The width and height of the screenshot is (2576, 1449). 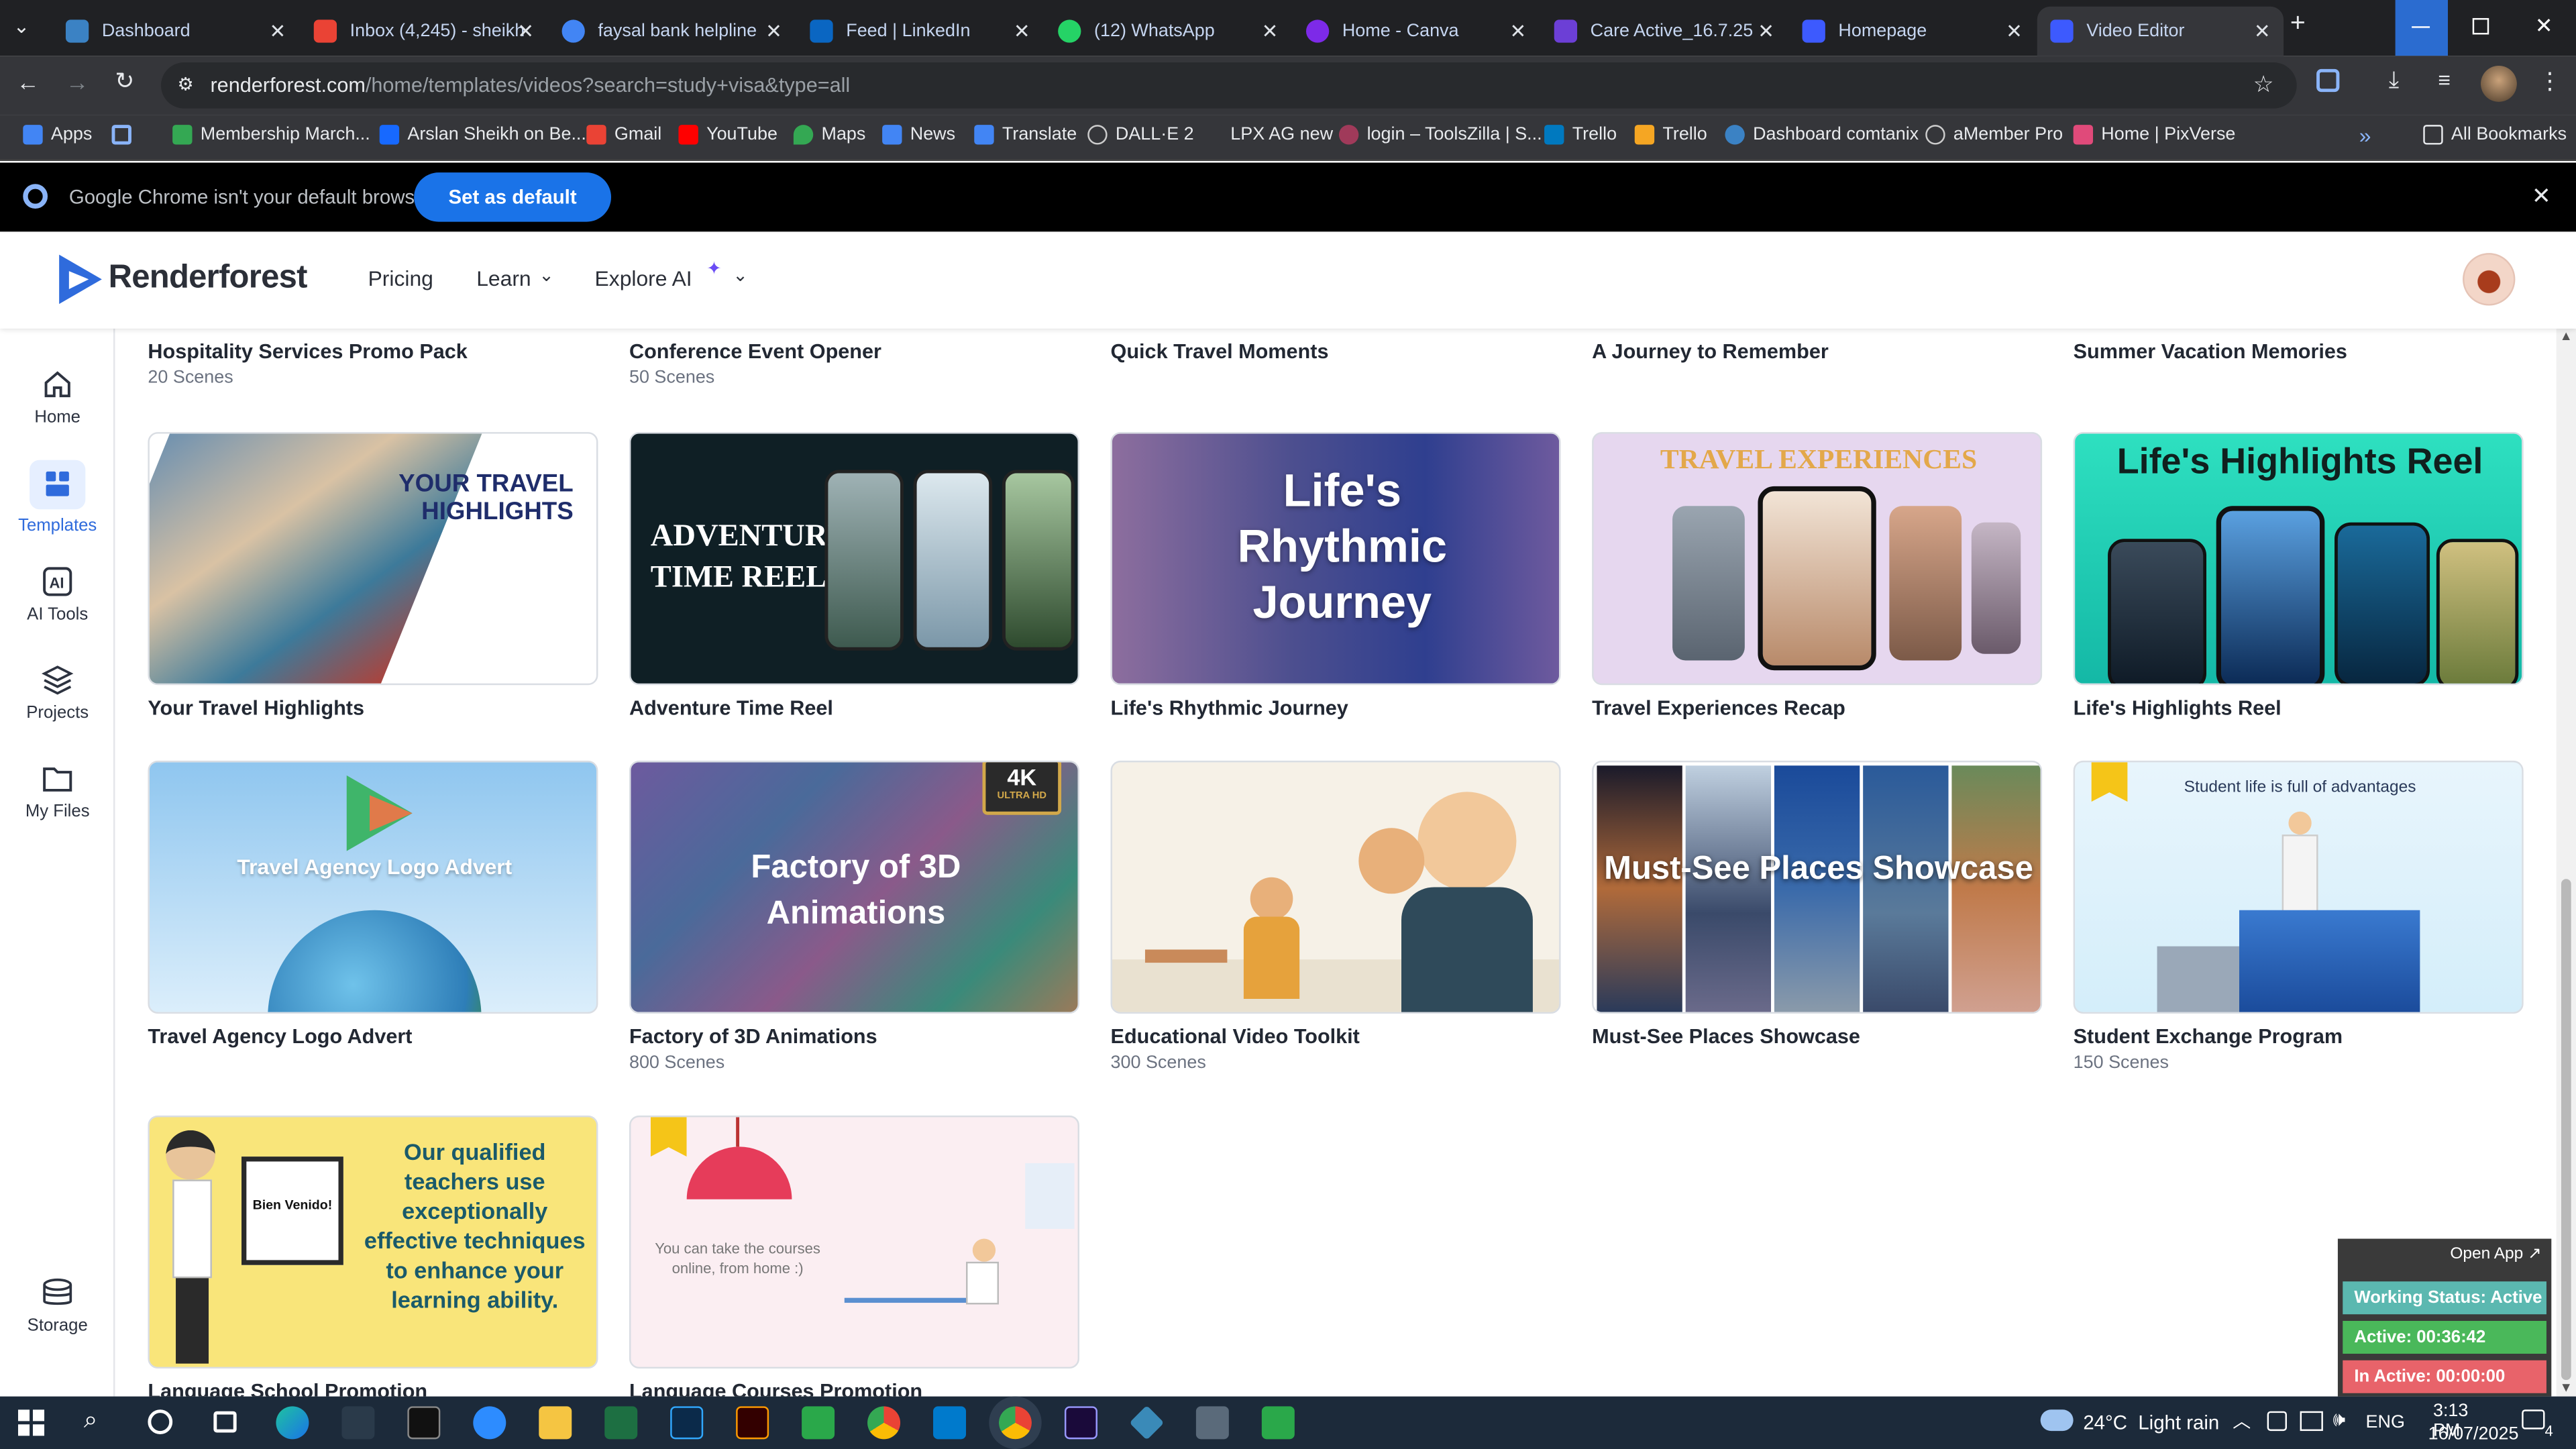 What do you see at coordinates (1335, 887) in the screenshot?
I see `template-thumbnail` at bounding box center [1335, 887].